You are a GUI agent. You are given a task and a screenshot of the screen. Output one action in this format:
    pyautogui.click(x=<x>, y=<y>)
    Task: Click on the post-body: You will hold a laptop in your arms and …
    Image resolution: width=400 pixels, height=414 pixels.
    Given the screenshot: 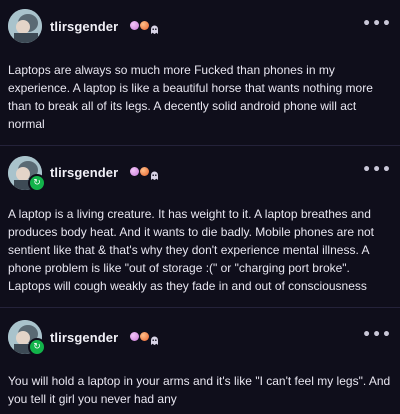 What is the action you would take?
    pyautogui.click(x=199, y=390)
    